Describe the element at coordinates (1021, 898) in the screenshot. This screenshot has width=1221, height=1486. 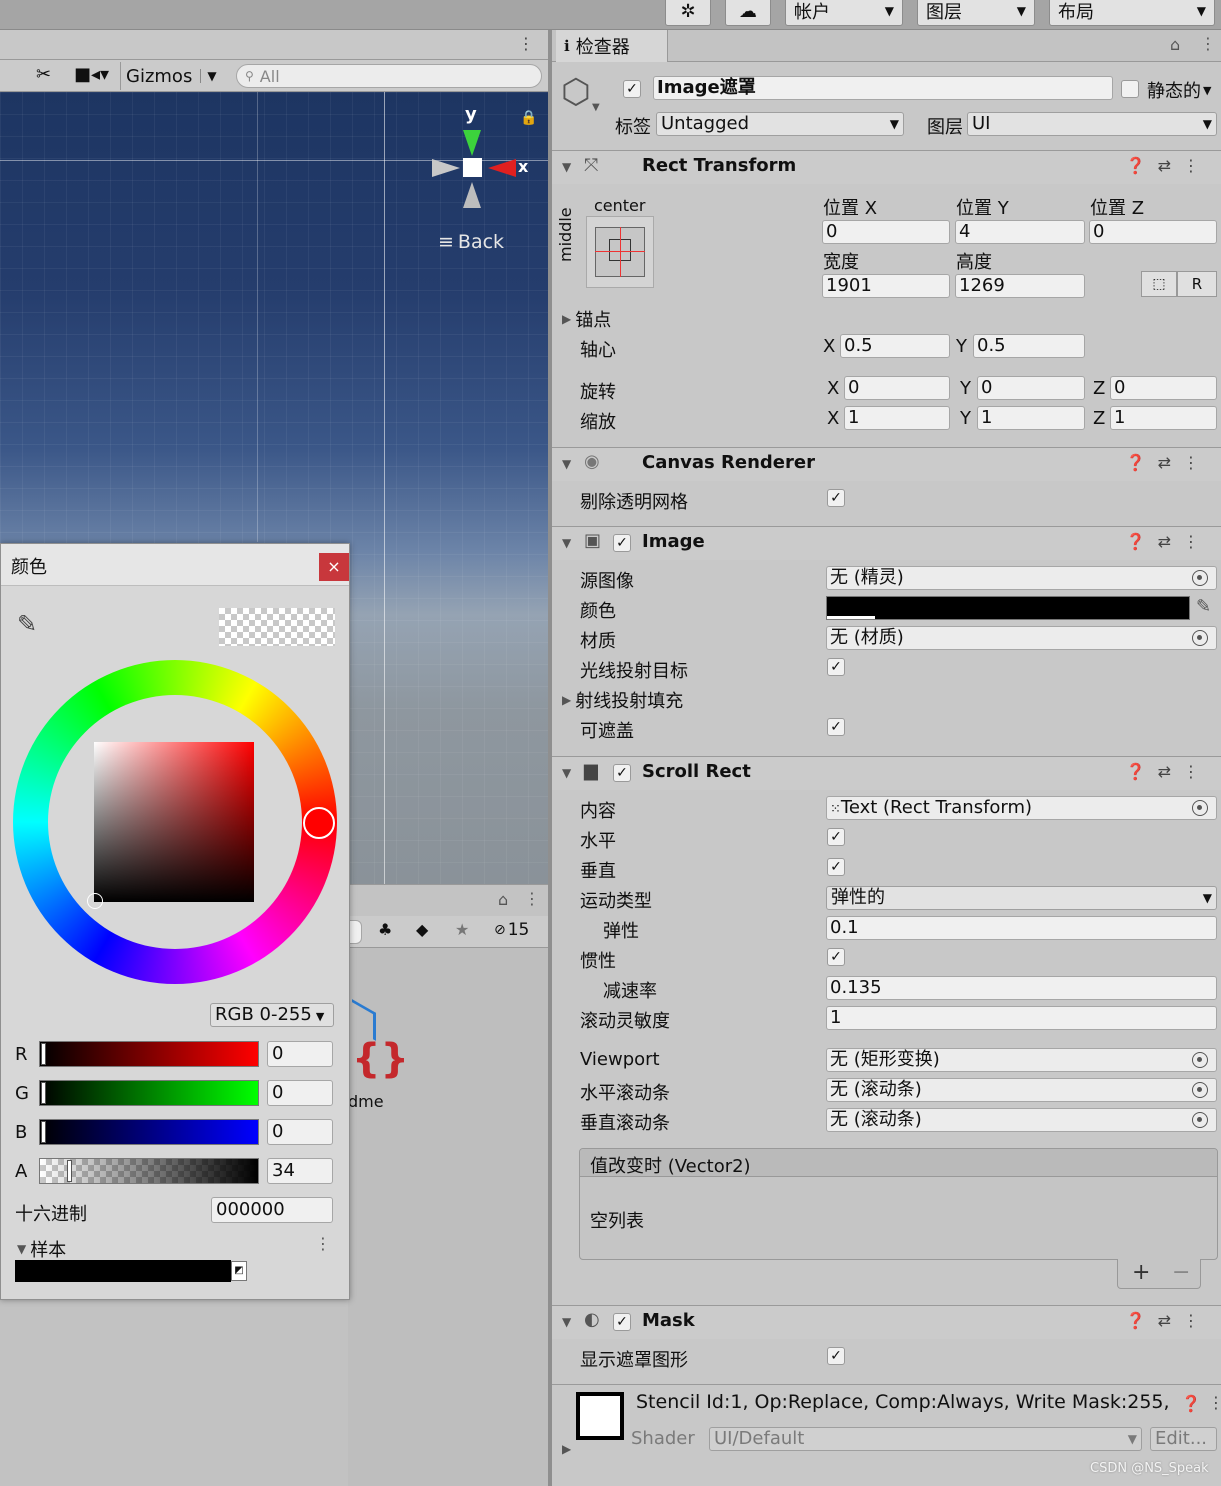
I see `movement-type-dropdown: 弹性的 ▼` at that location.